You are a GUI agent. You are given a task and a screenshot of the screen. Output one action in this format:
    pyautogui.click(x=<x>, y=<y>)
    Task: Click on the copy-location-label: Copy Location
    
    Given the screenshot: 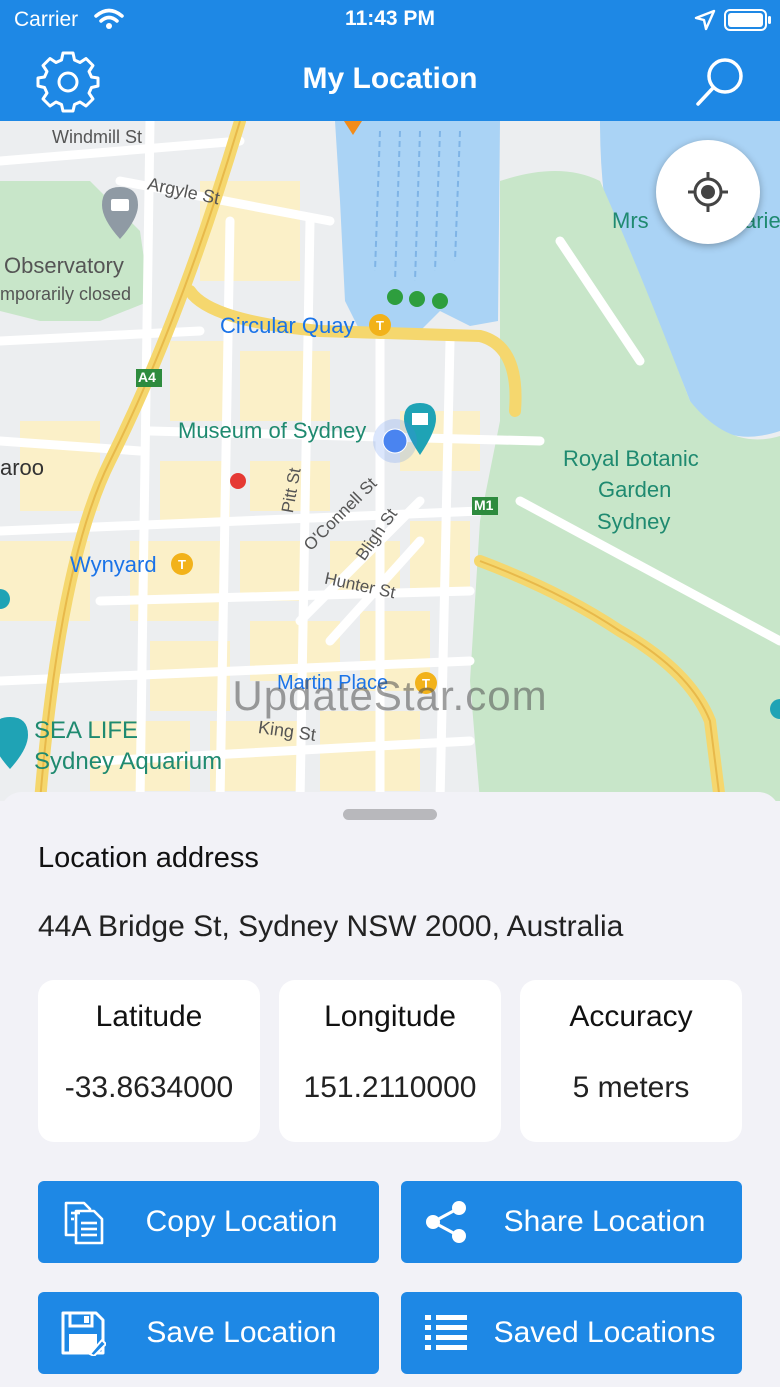 What is the action you would take?
    pyautogui.click(x=241, y=1221)
    